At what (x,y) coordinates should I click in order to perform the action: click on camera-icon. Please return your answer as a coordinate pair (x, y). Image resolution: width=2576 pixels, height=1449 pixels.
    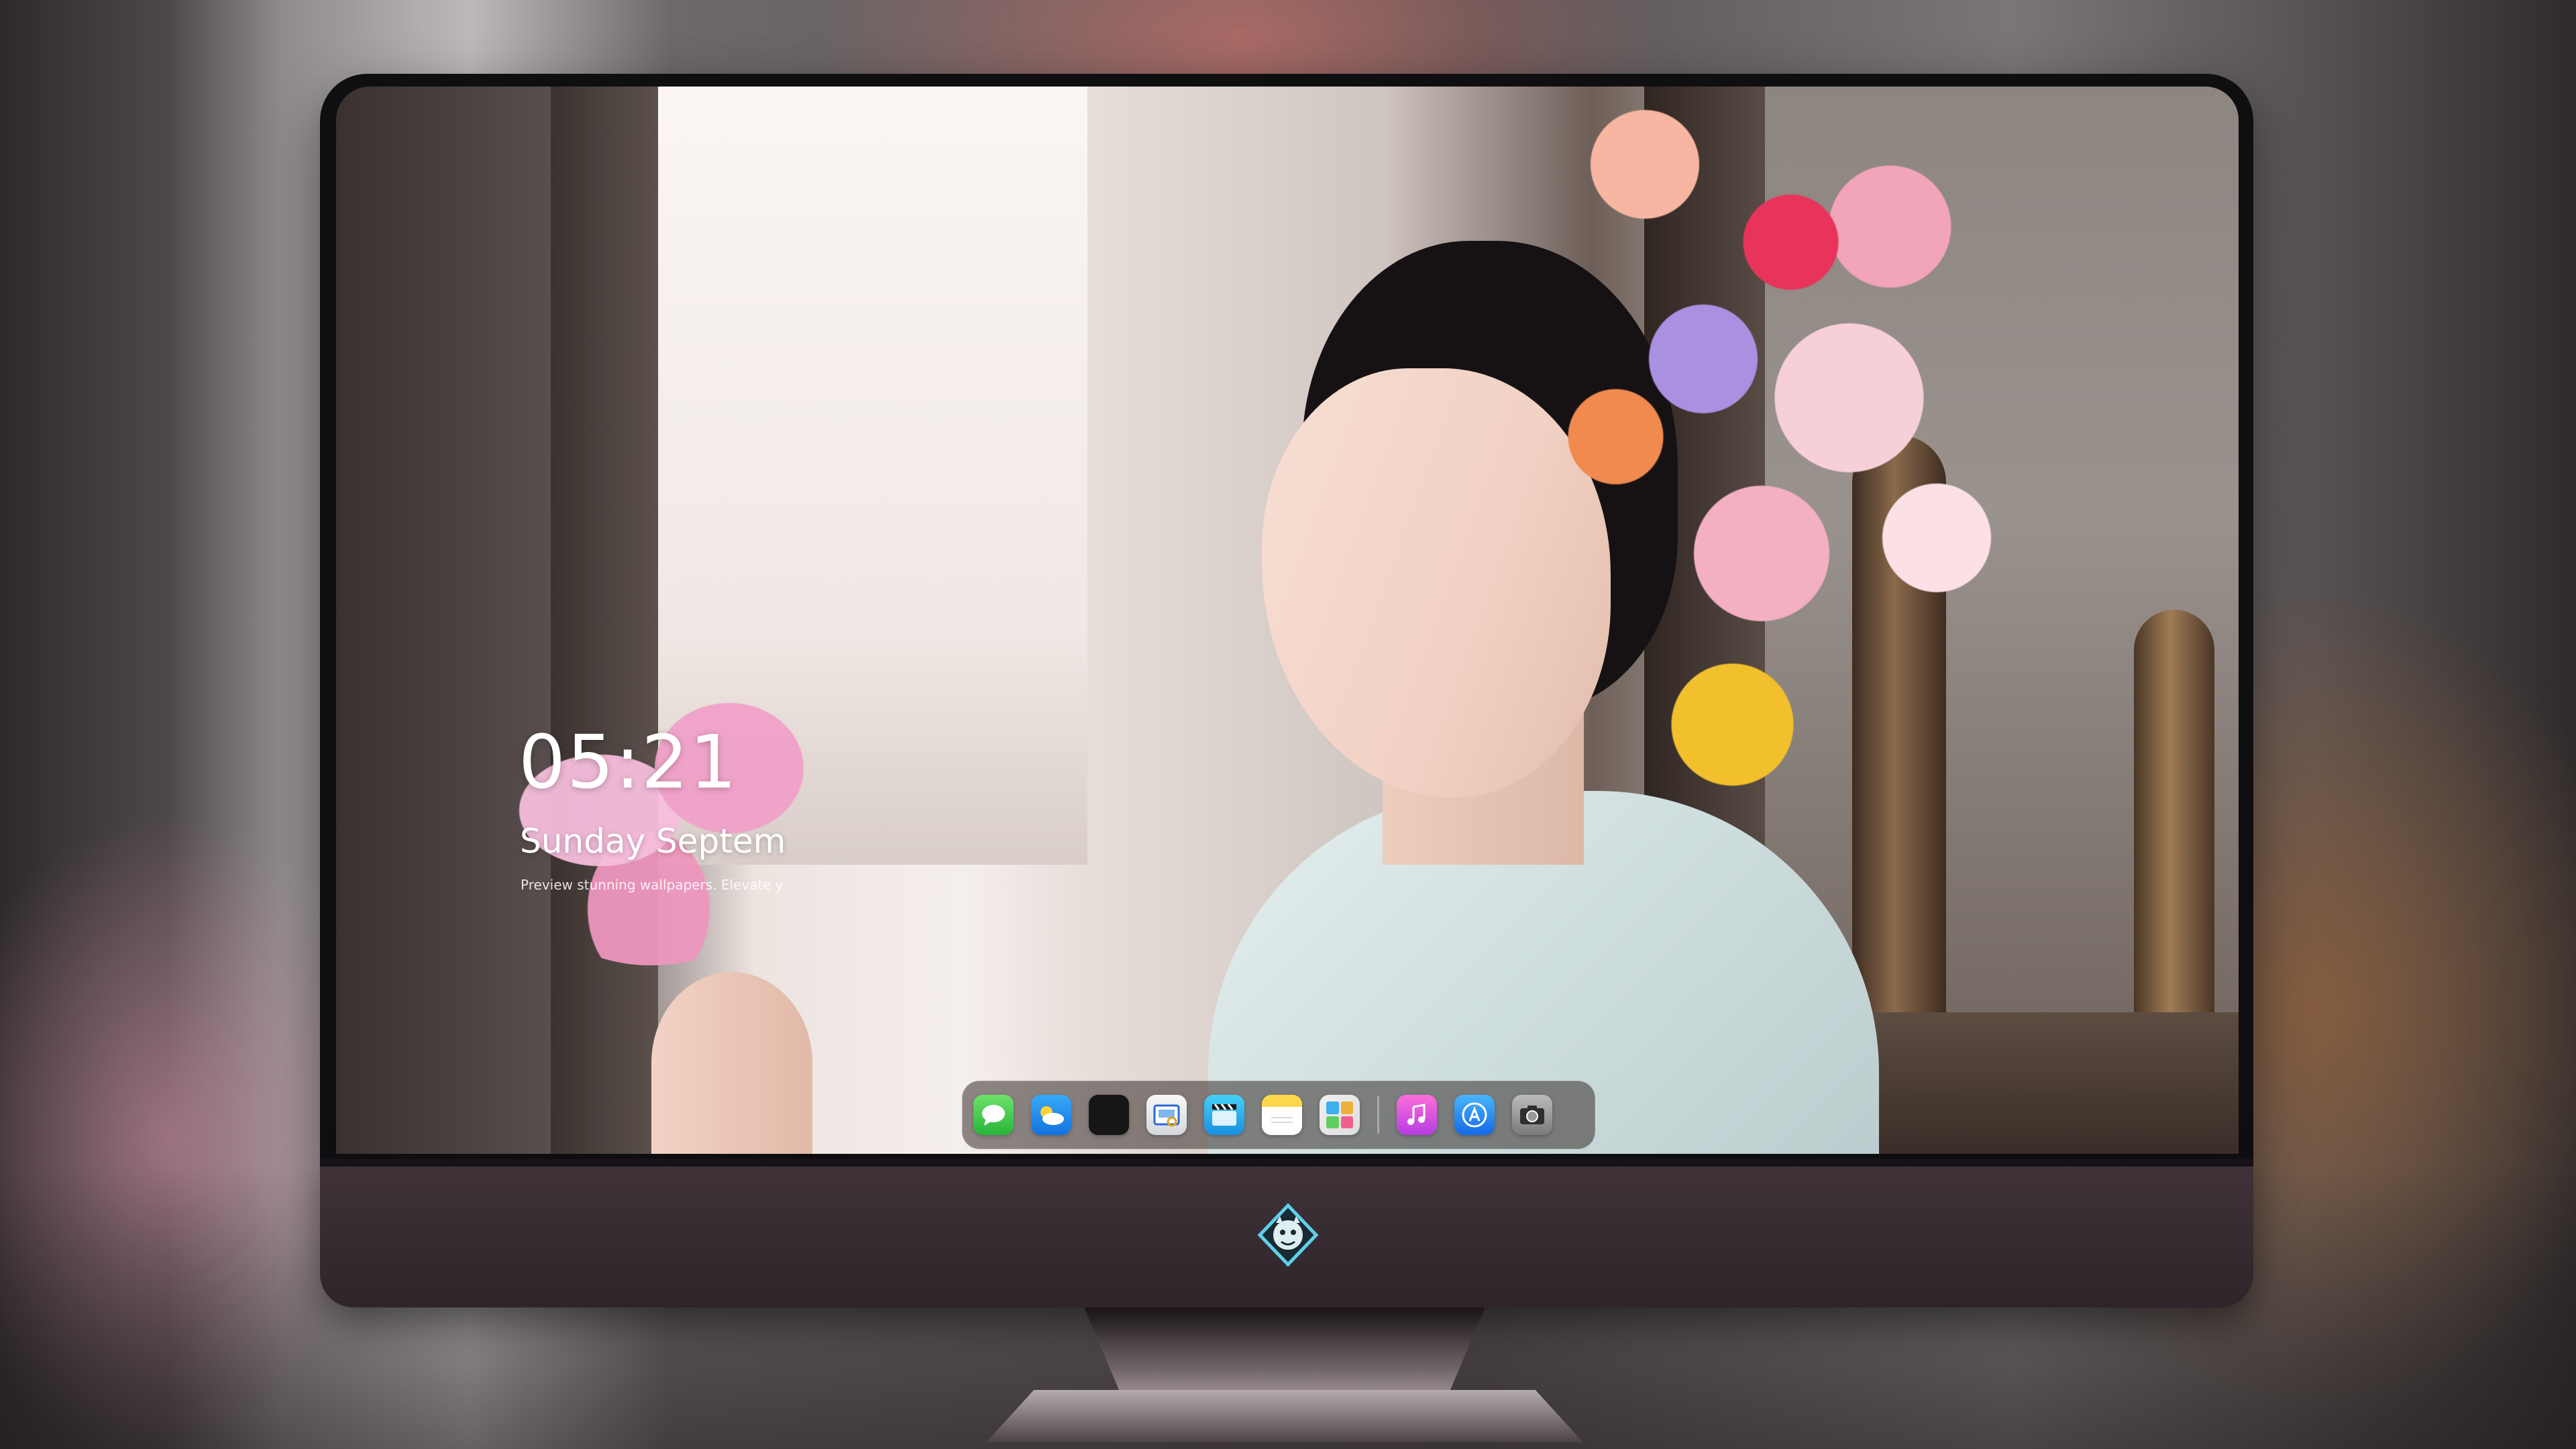
    Looking at the image, I should click on (1532, 1115).